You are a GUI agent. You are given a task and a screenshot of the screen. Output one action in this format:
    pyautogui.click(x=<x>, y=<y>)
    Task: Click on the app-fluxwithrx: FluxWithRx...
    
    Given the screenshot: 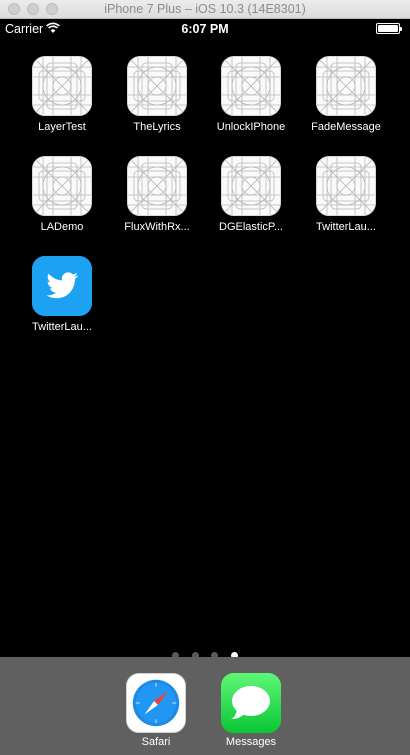 What is the action you would take?
    pyautogui.click(x=157, y=194)
    